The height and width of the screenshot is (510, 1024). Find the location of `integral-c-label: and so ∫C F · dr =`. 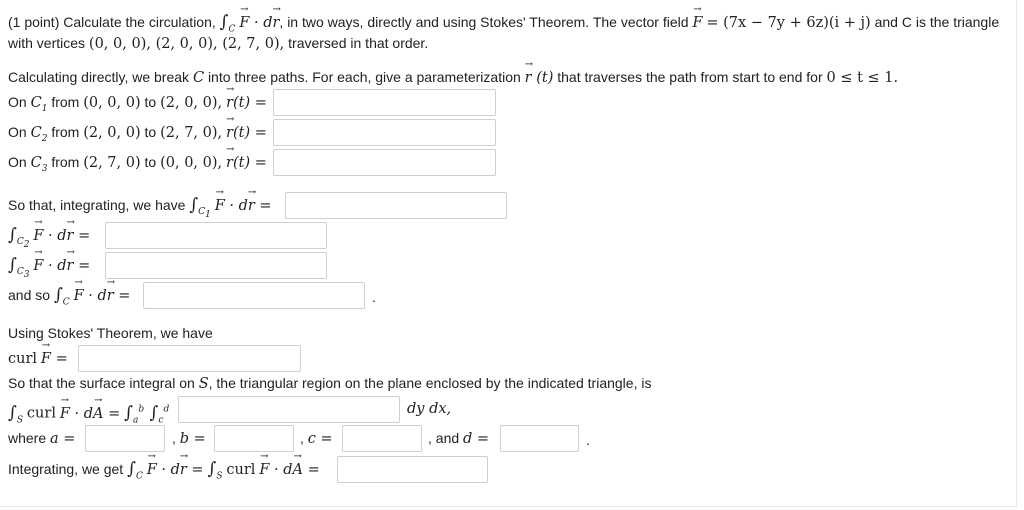

integral-c-label: and so ∫C F · dr = is located at coordinates (69, 295).